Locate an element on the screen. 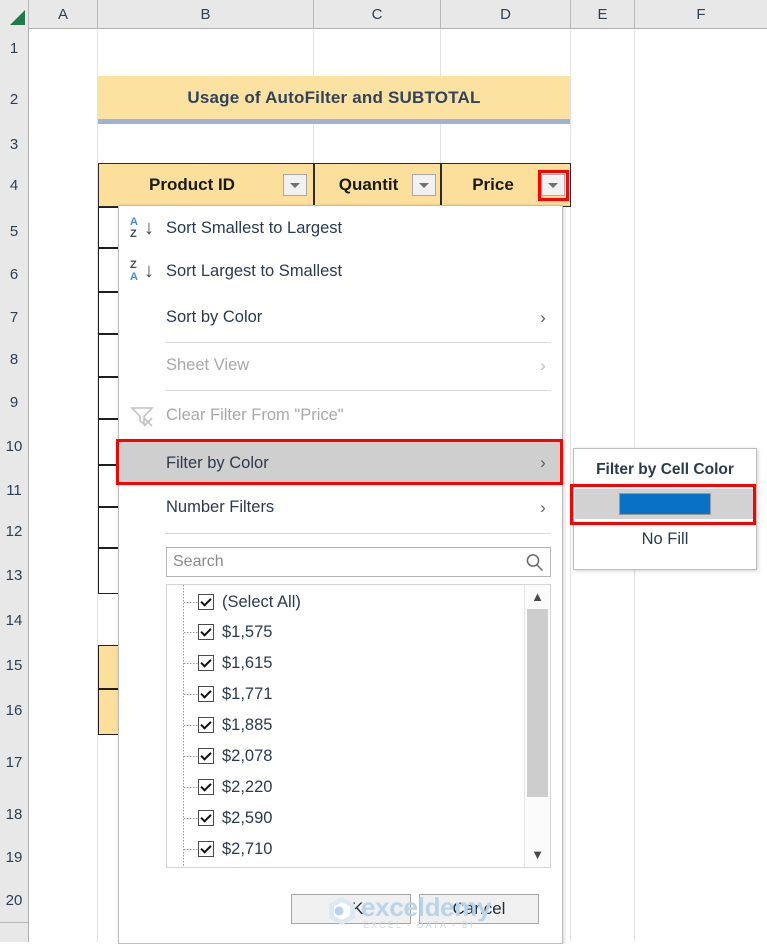 This screenshot has height=944, width=767. title-underline-bar is located at coordinates (334, 121).